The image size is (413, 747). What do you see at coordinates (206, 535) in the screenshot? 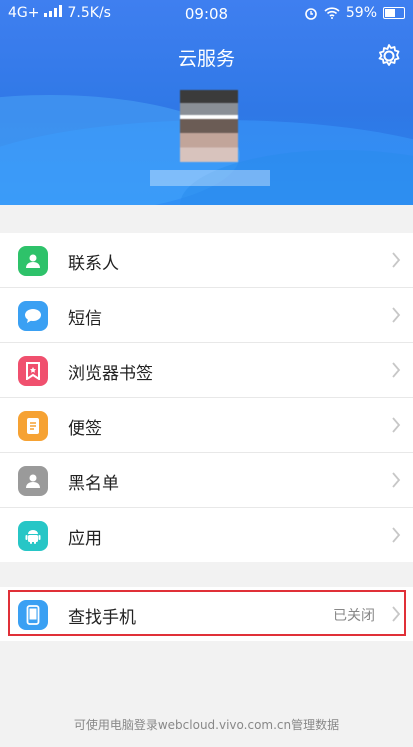
I see `list-item-apps: 应用` at bounding box center [206, 535].